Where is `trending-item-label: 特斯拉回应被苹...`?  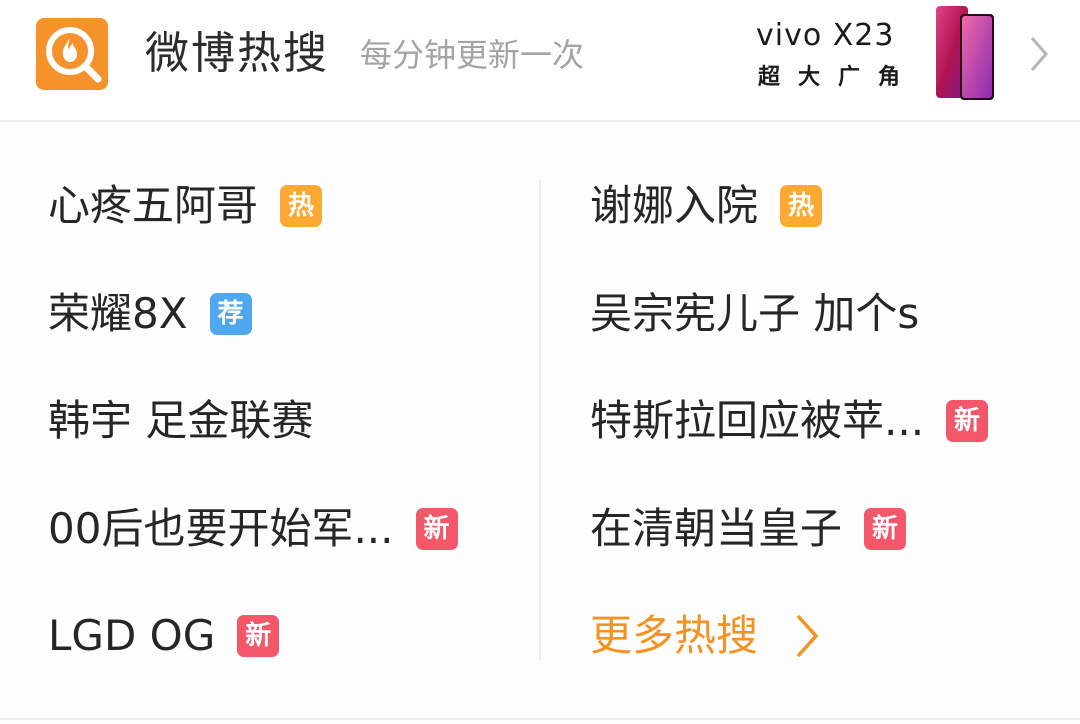 trending-item-label: 特斯拉回应被苹... is located at coordinates (757, 420).